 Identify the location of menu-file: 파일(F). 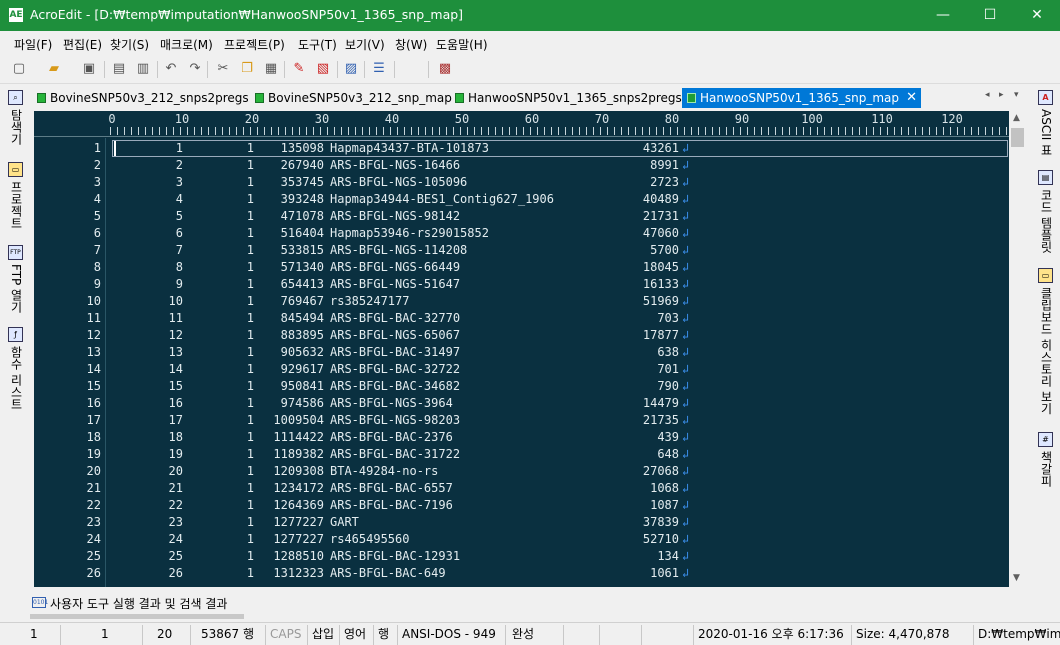
(33, 44).